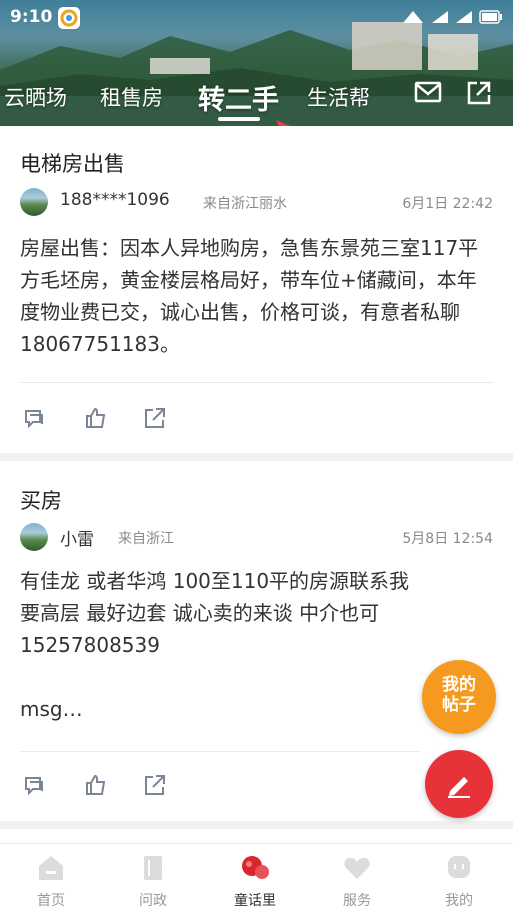  I want to click on active-tab-indicator, so click(239, 119).